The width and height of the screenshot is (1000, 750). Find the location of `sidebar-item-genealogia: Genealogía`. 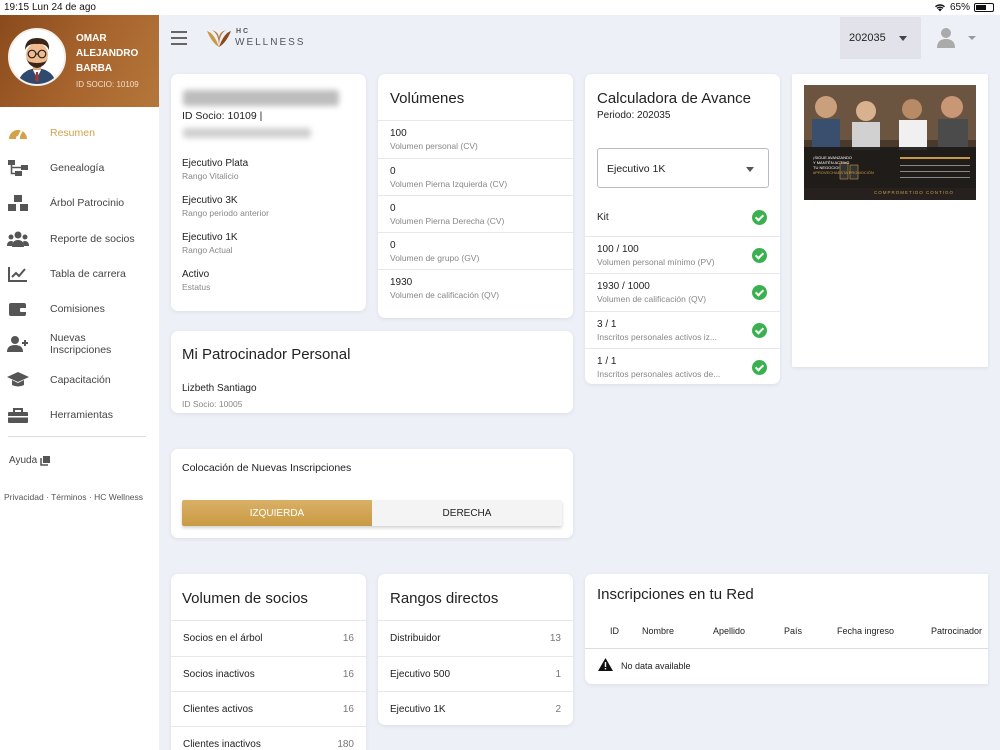

sidebar-item-genealogia: Genealogía is located at coordinates (79, 167).